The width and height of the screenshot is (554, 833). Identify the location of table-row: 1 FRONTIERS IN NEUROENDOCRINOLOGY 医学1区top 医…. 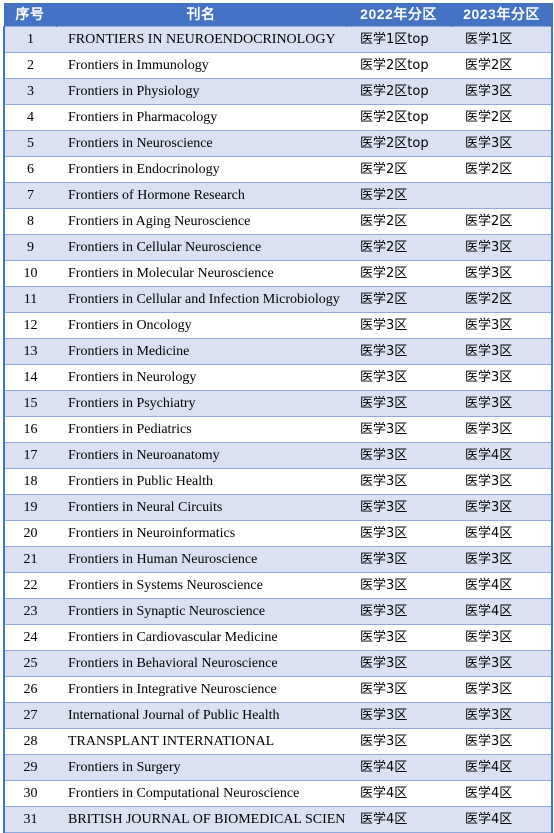
(278, 39).